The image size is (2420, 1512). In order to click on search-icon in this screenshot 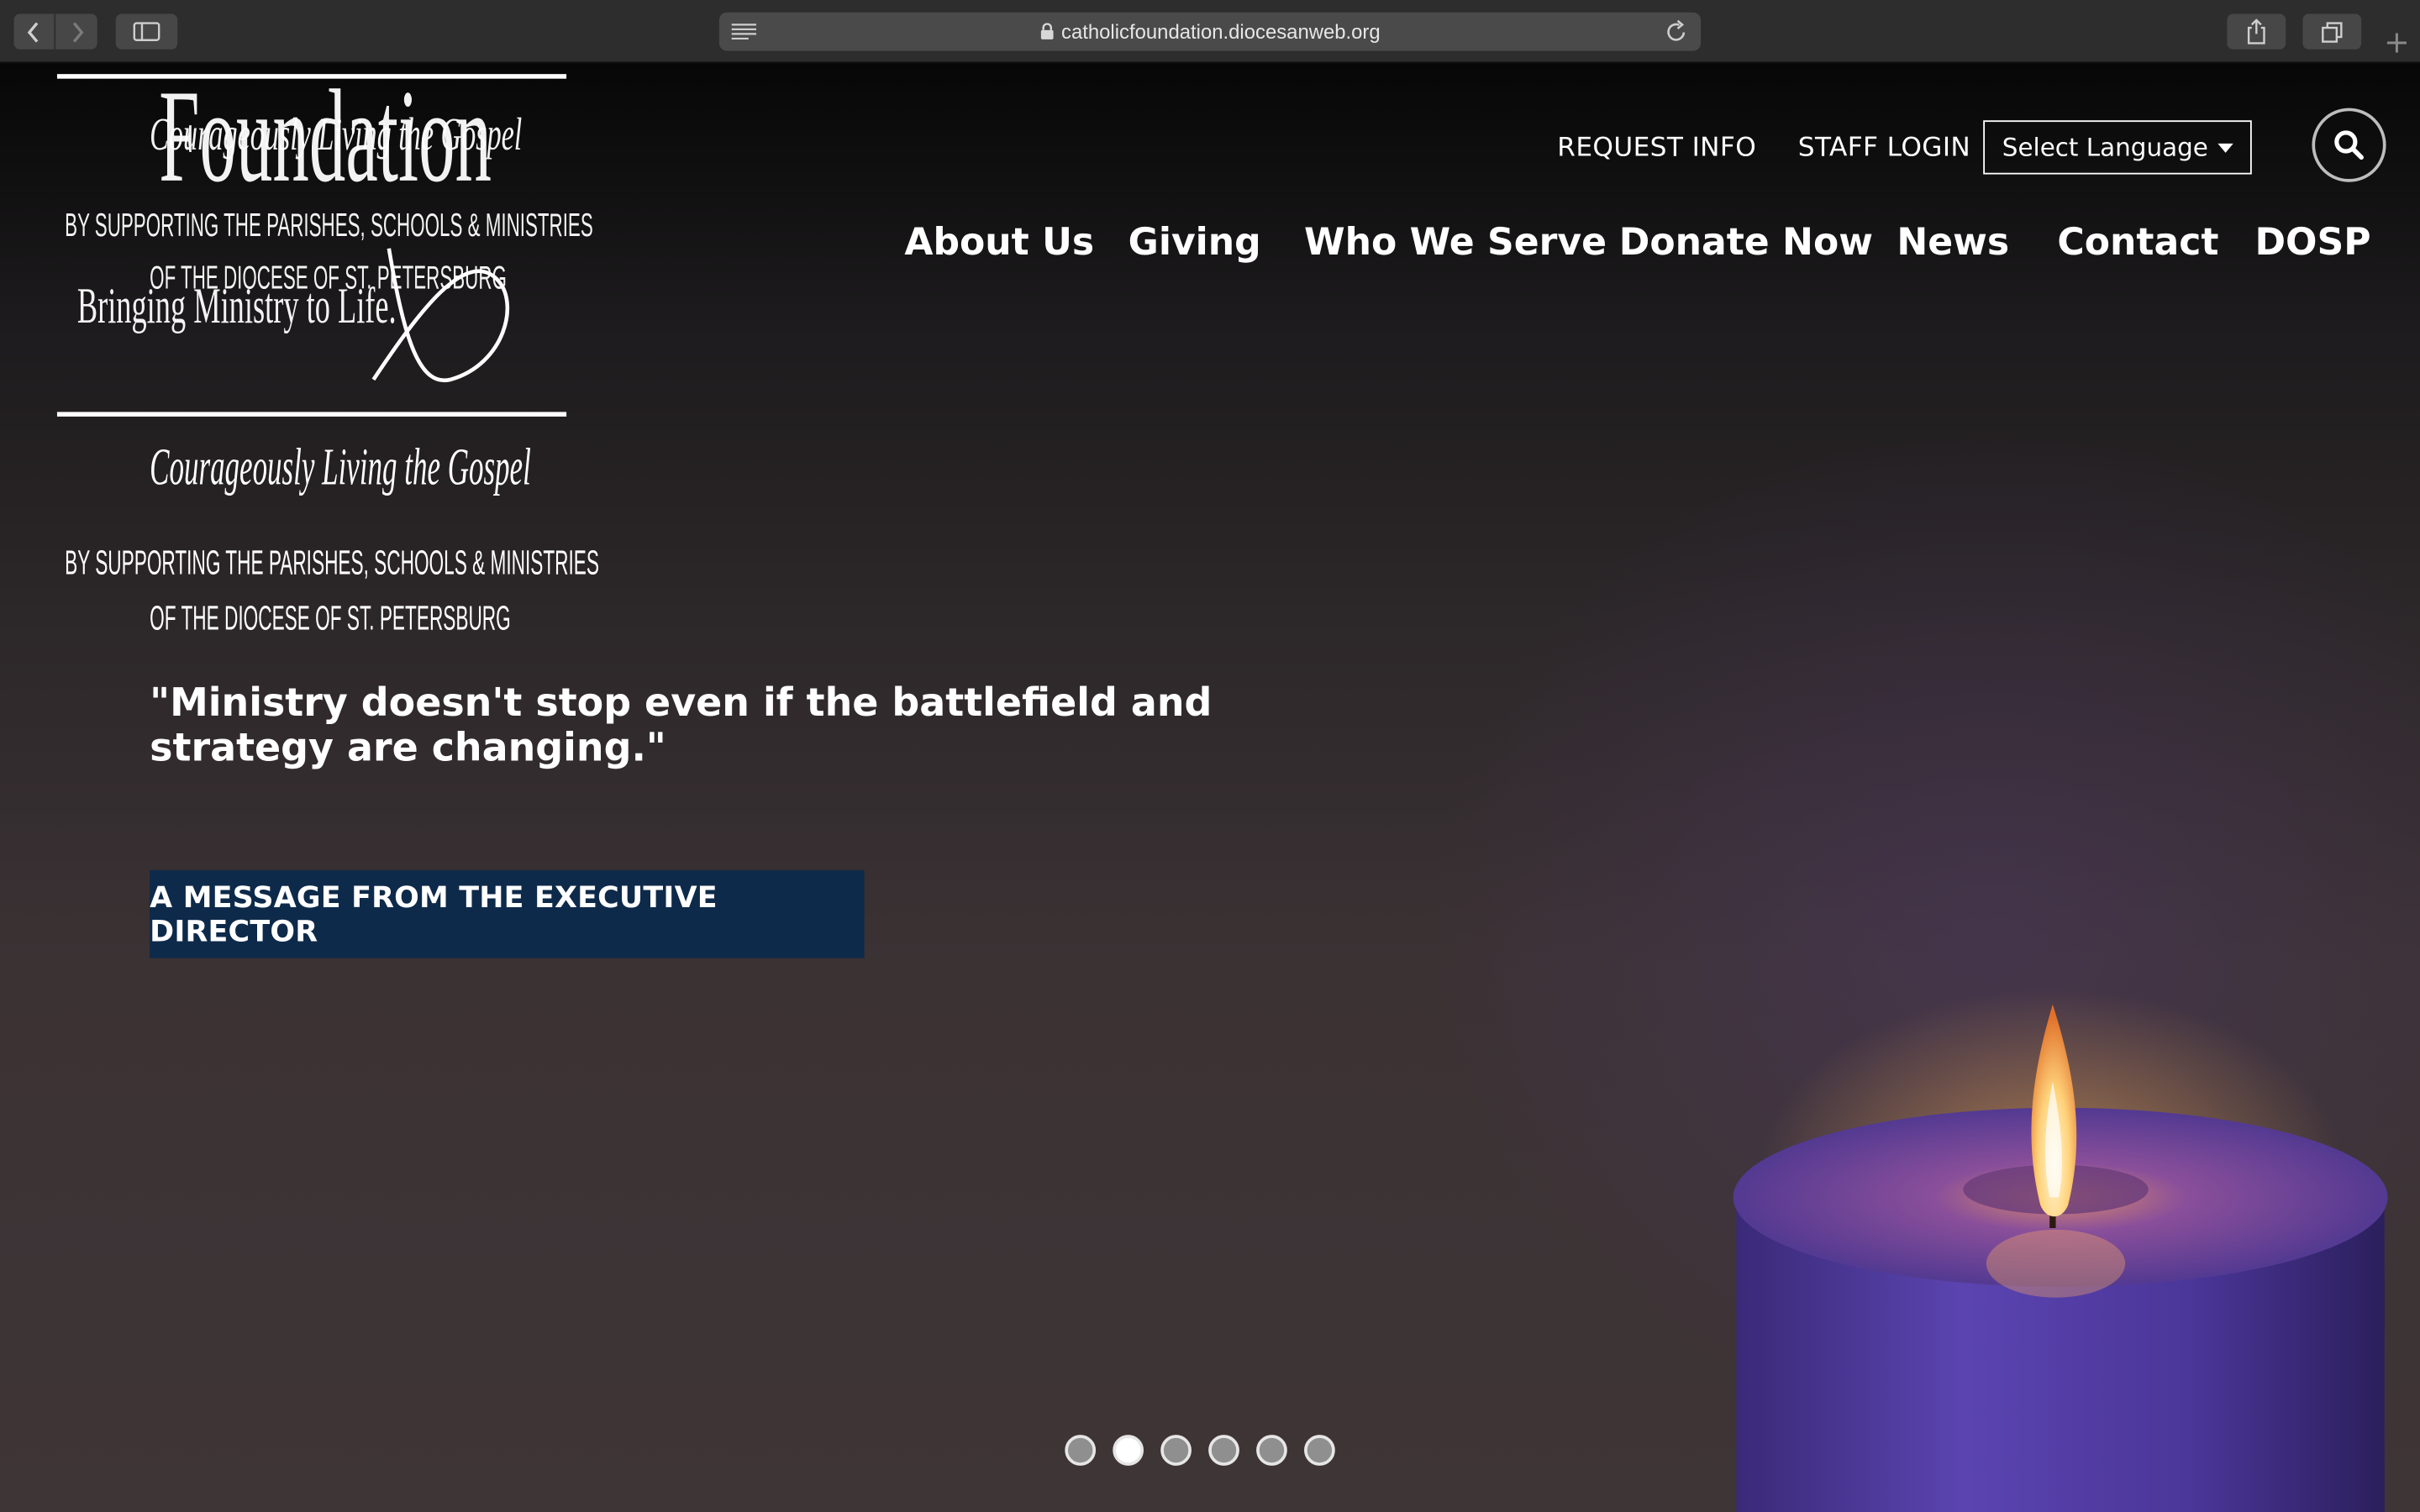, I will do `click(2349, 145)`.